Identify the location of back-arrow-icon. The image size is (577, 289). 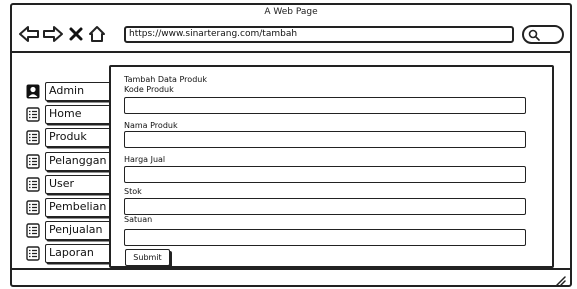
(29, 34).